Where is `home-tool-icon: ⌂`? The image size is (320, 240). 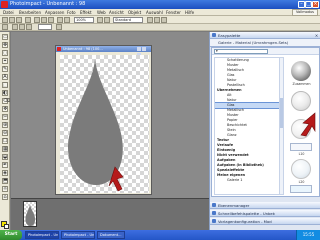
home-tool-icon: ⌂ is located at coordinates (5, 197).